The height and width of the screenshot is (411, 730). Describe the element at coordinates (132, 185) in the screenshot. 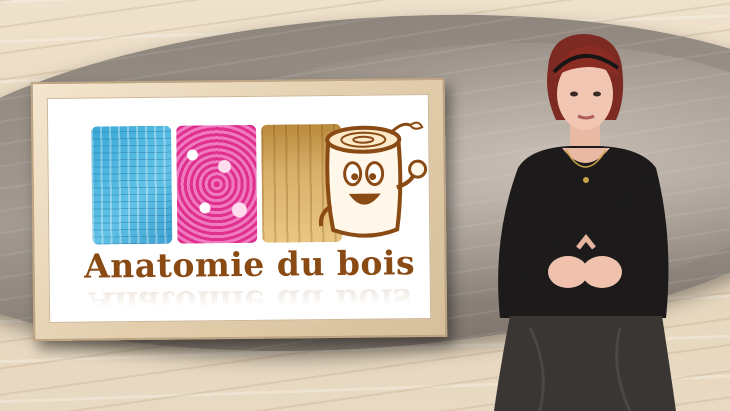

I see `blue-cells-image` at that location.